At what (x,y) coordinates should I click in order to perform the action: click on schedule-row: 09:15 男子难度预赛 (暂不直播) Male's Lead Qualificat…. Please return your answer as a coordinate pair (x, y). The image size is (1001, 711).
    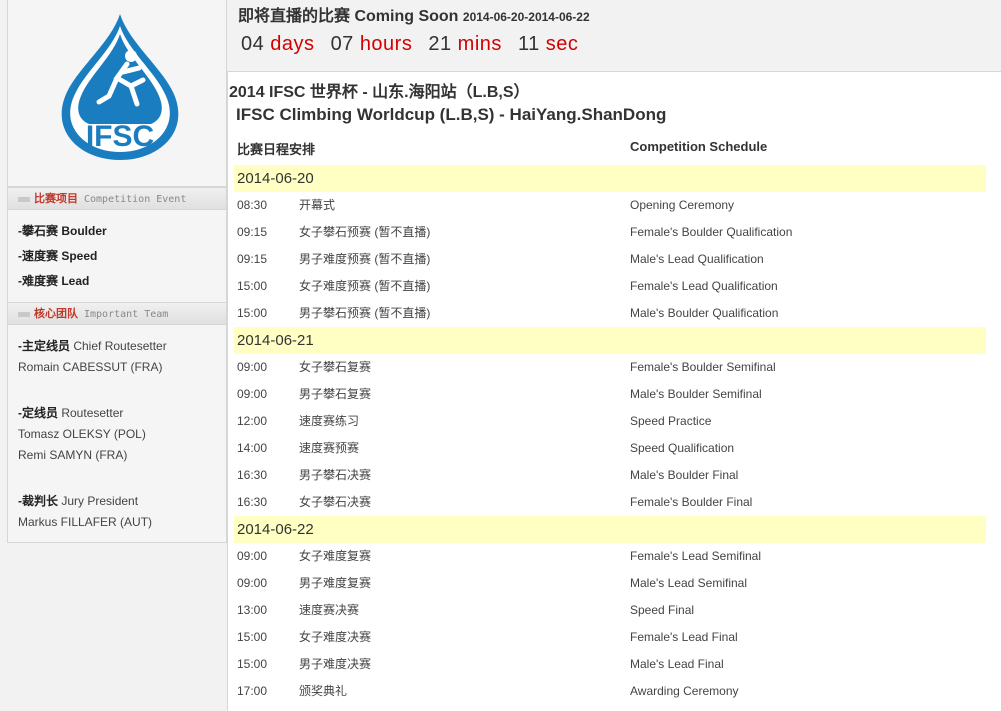
    Looking at the image, I should click on (612, 259).